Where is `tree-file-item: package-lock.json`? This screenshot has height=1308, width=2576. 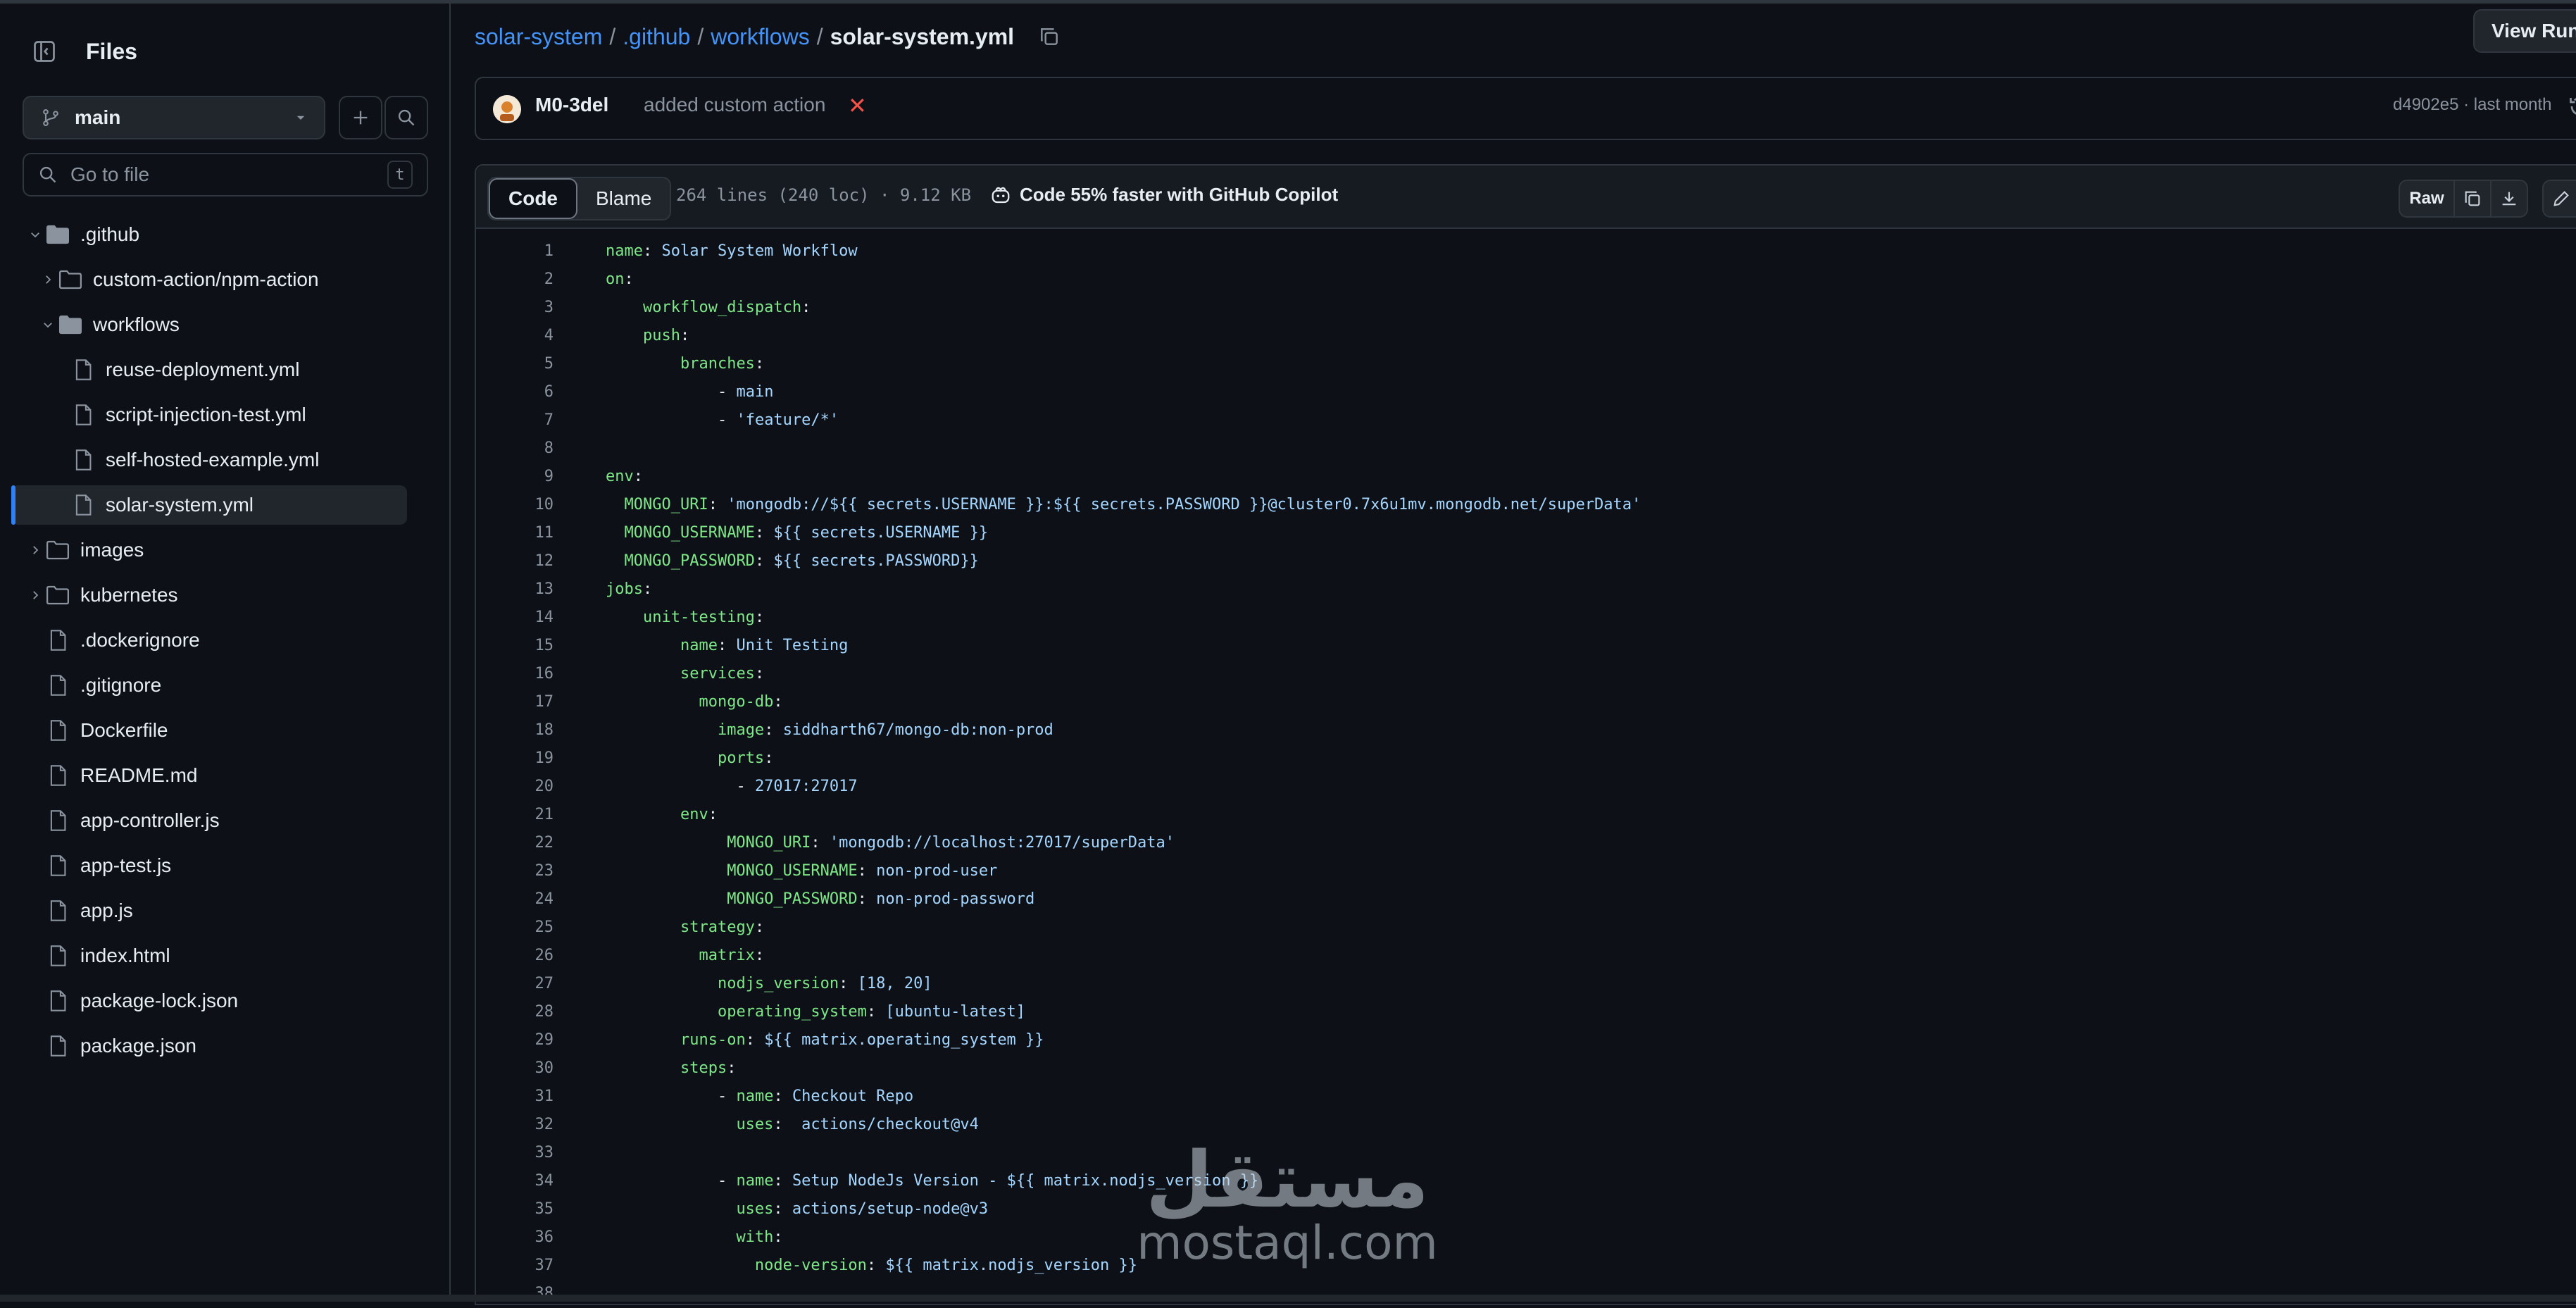
tree-file-item: package-lock.json is located at coordinates (209, 1001).